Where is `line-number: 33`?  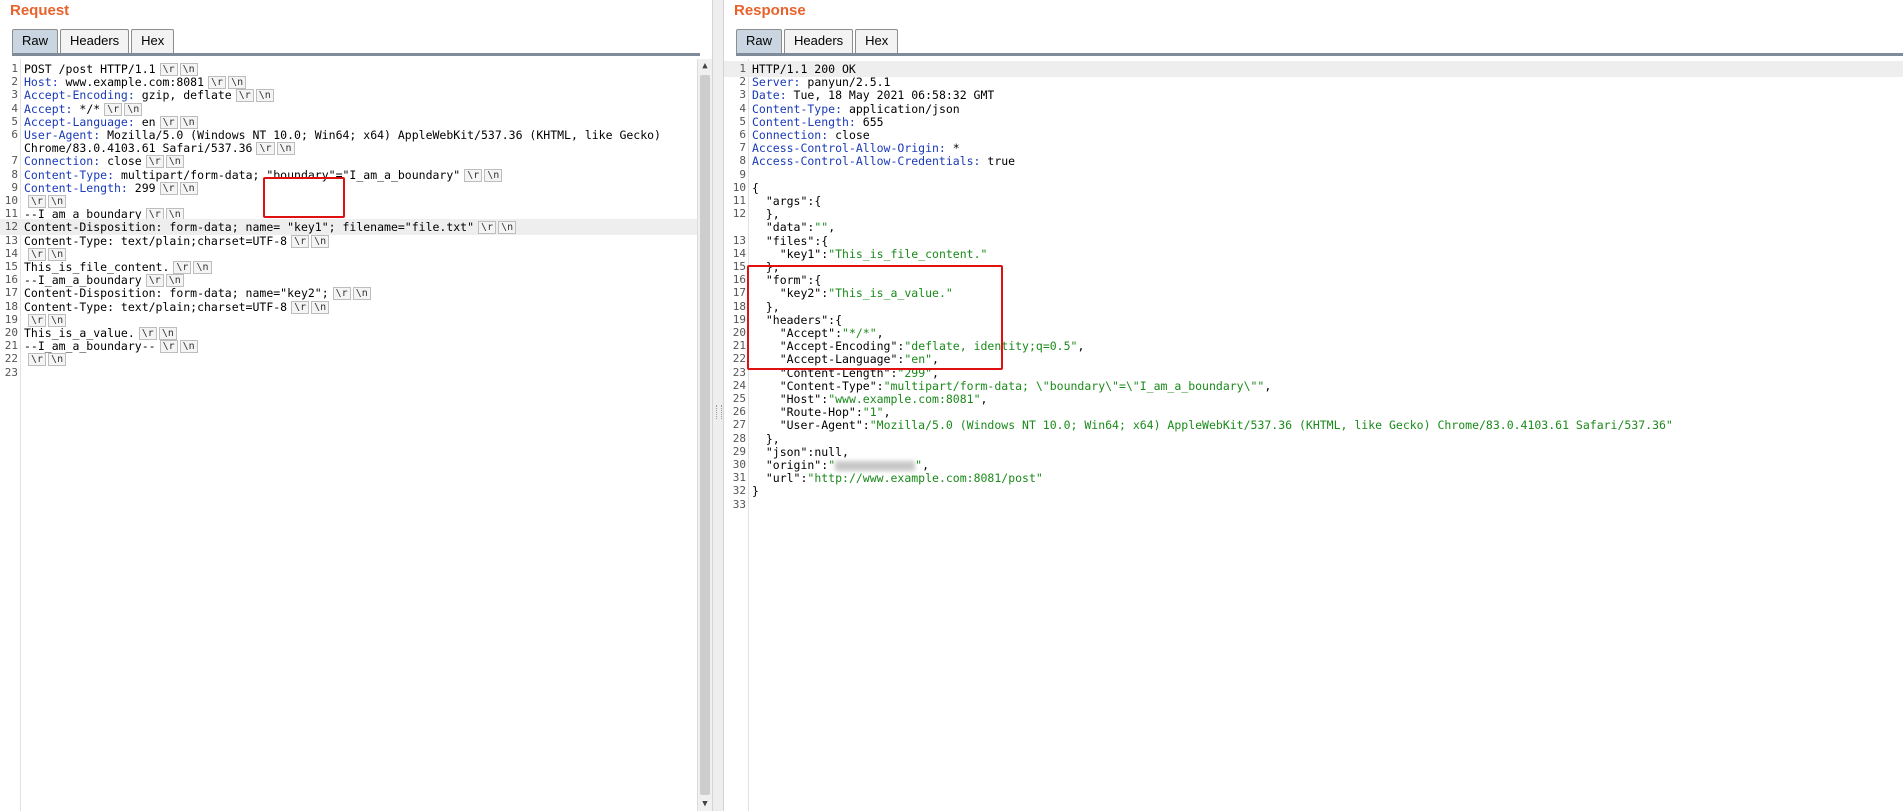 line-number: 33 is located at coordinates (739, 504).